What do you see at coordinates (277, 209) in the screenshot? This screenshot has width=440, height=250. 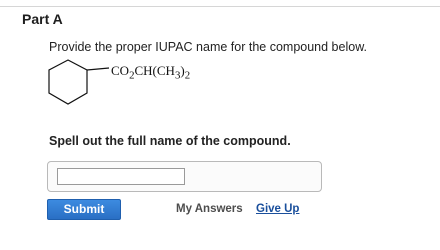 I see `give-up-link: Give Up` at bounding box center [277, 209].